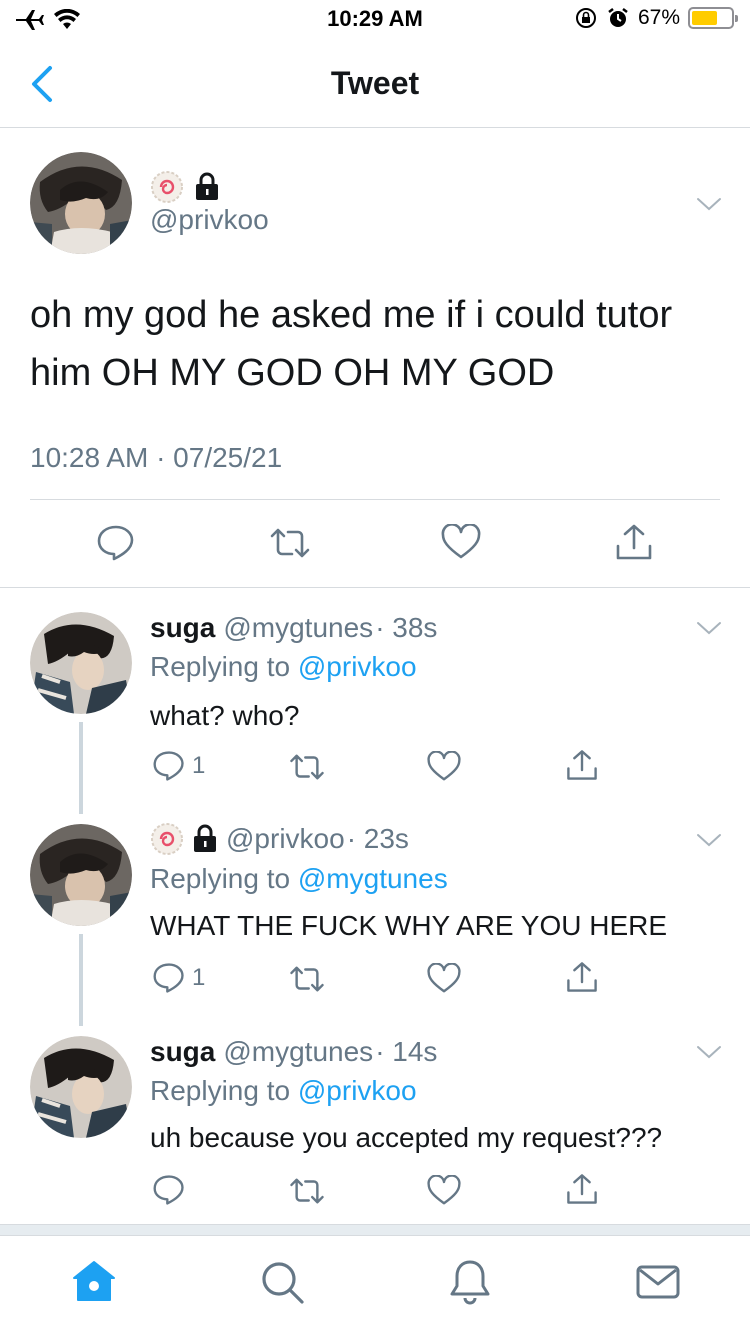 This screenshot has width=750, height=1334. I want to click on page-title: Tweet, so click(375, 83).